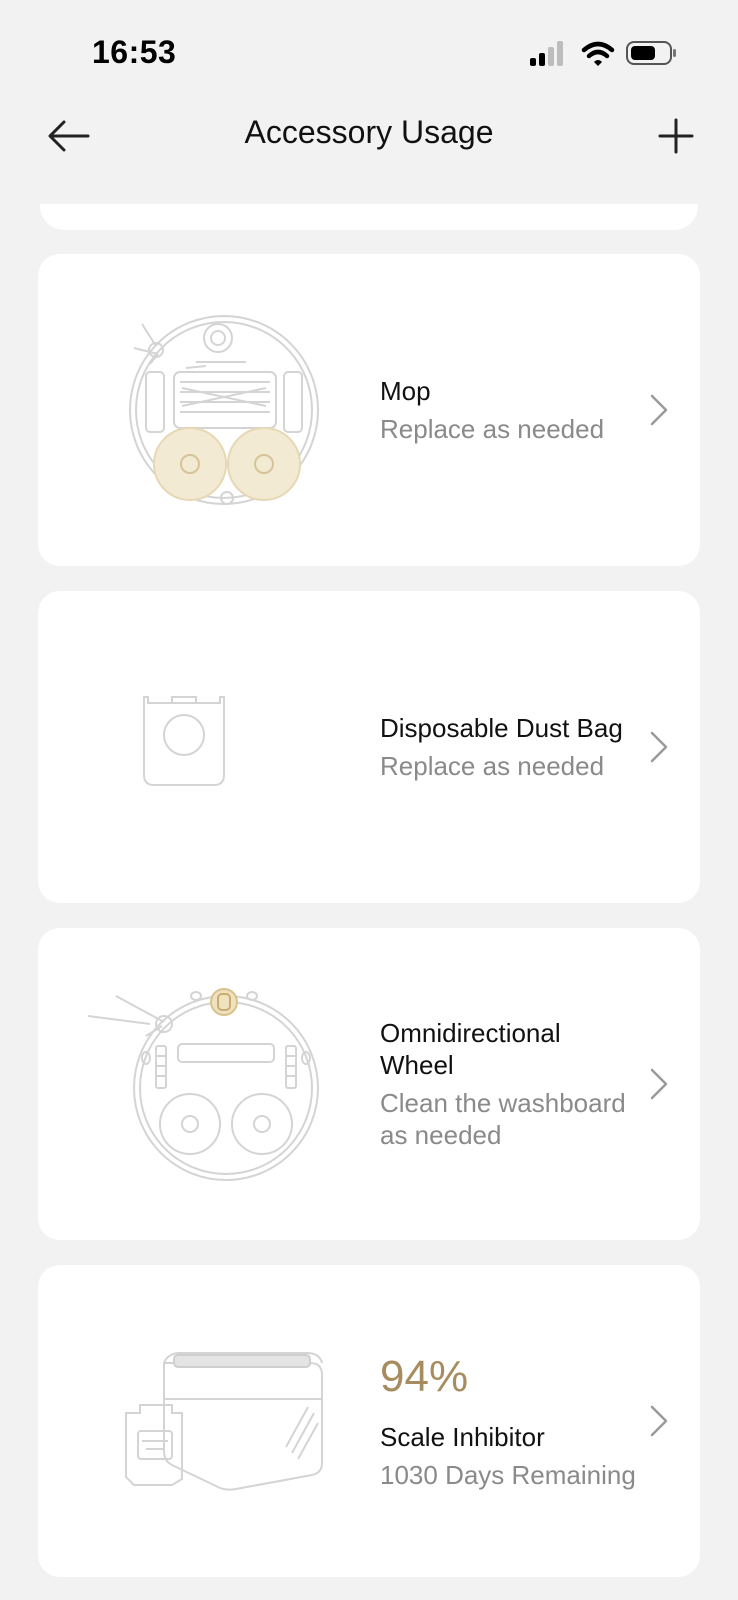  What do you see at coordinates (369, 50) in the screenshot?
I see `status-bar: 16:53` at bounding box center [369, 50].